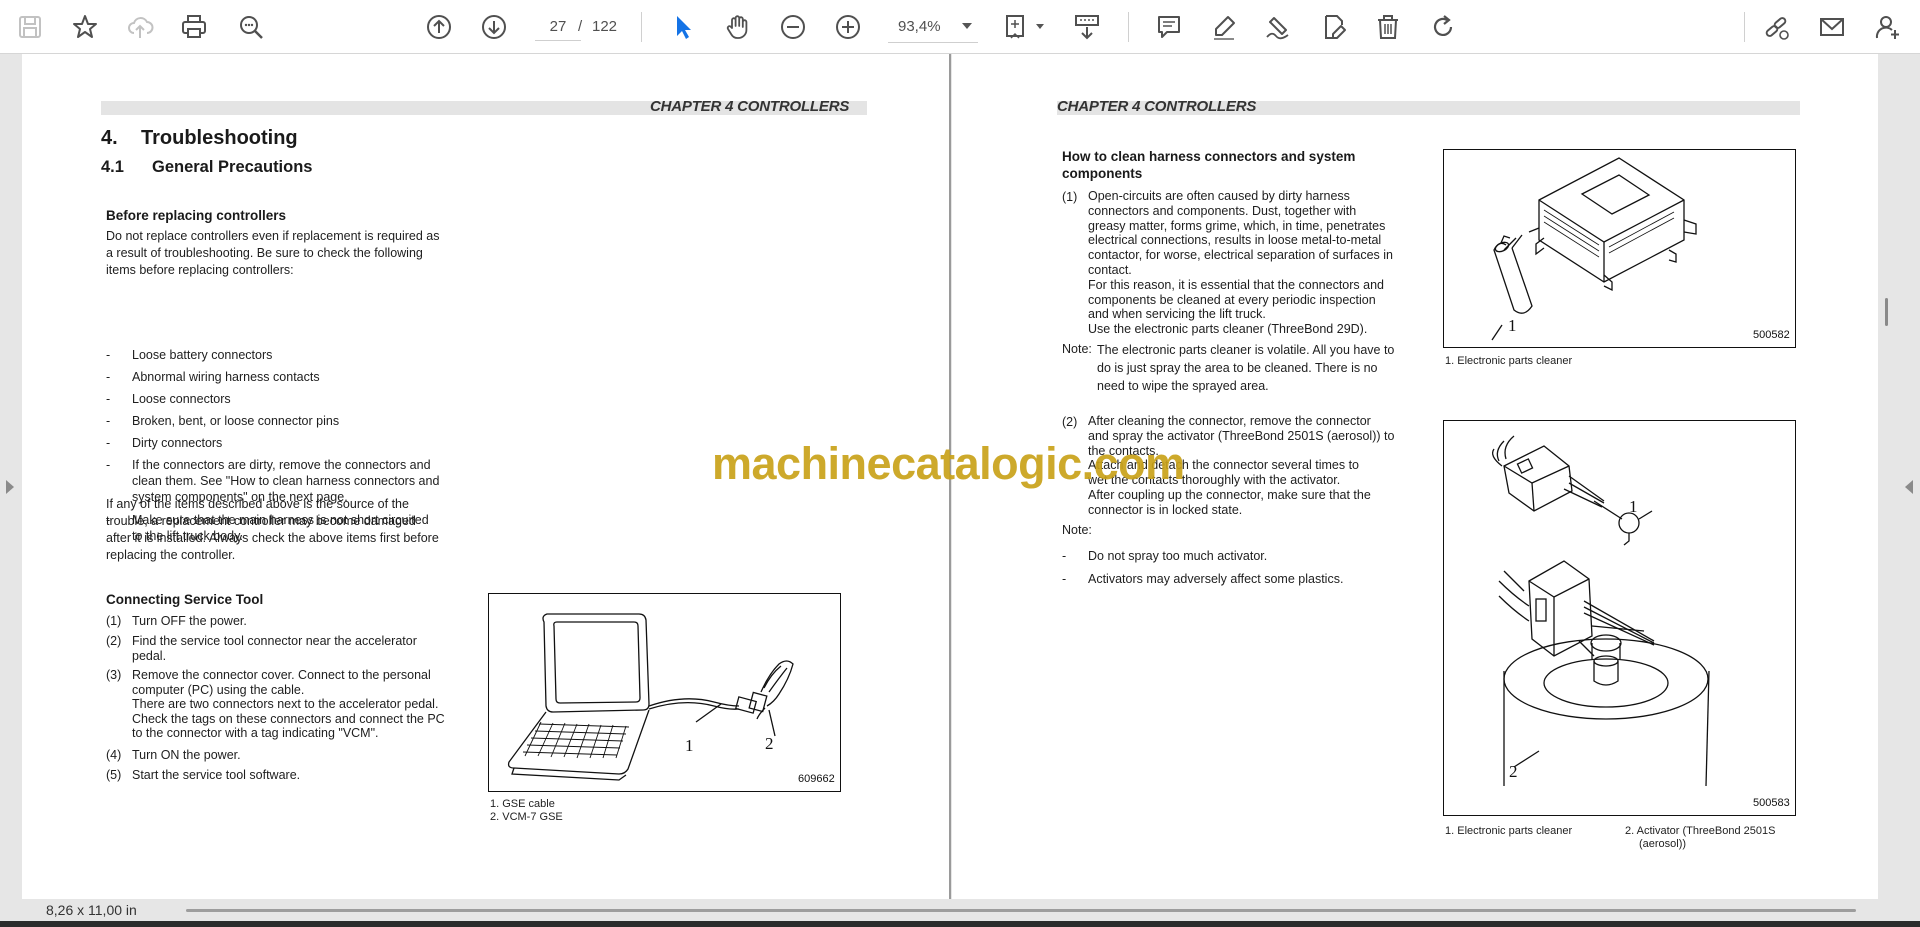 Image resolution: width=1920 pixels, height=927 pixels. Describe the element at coordinates (85, 27) in the screenshot. I see `bookmark-star-icon` at that location.